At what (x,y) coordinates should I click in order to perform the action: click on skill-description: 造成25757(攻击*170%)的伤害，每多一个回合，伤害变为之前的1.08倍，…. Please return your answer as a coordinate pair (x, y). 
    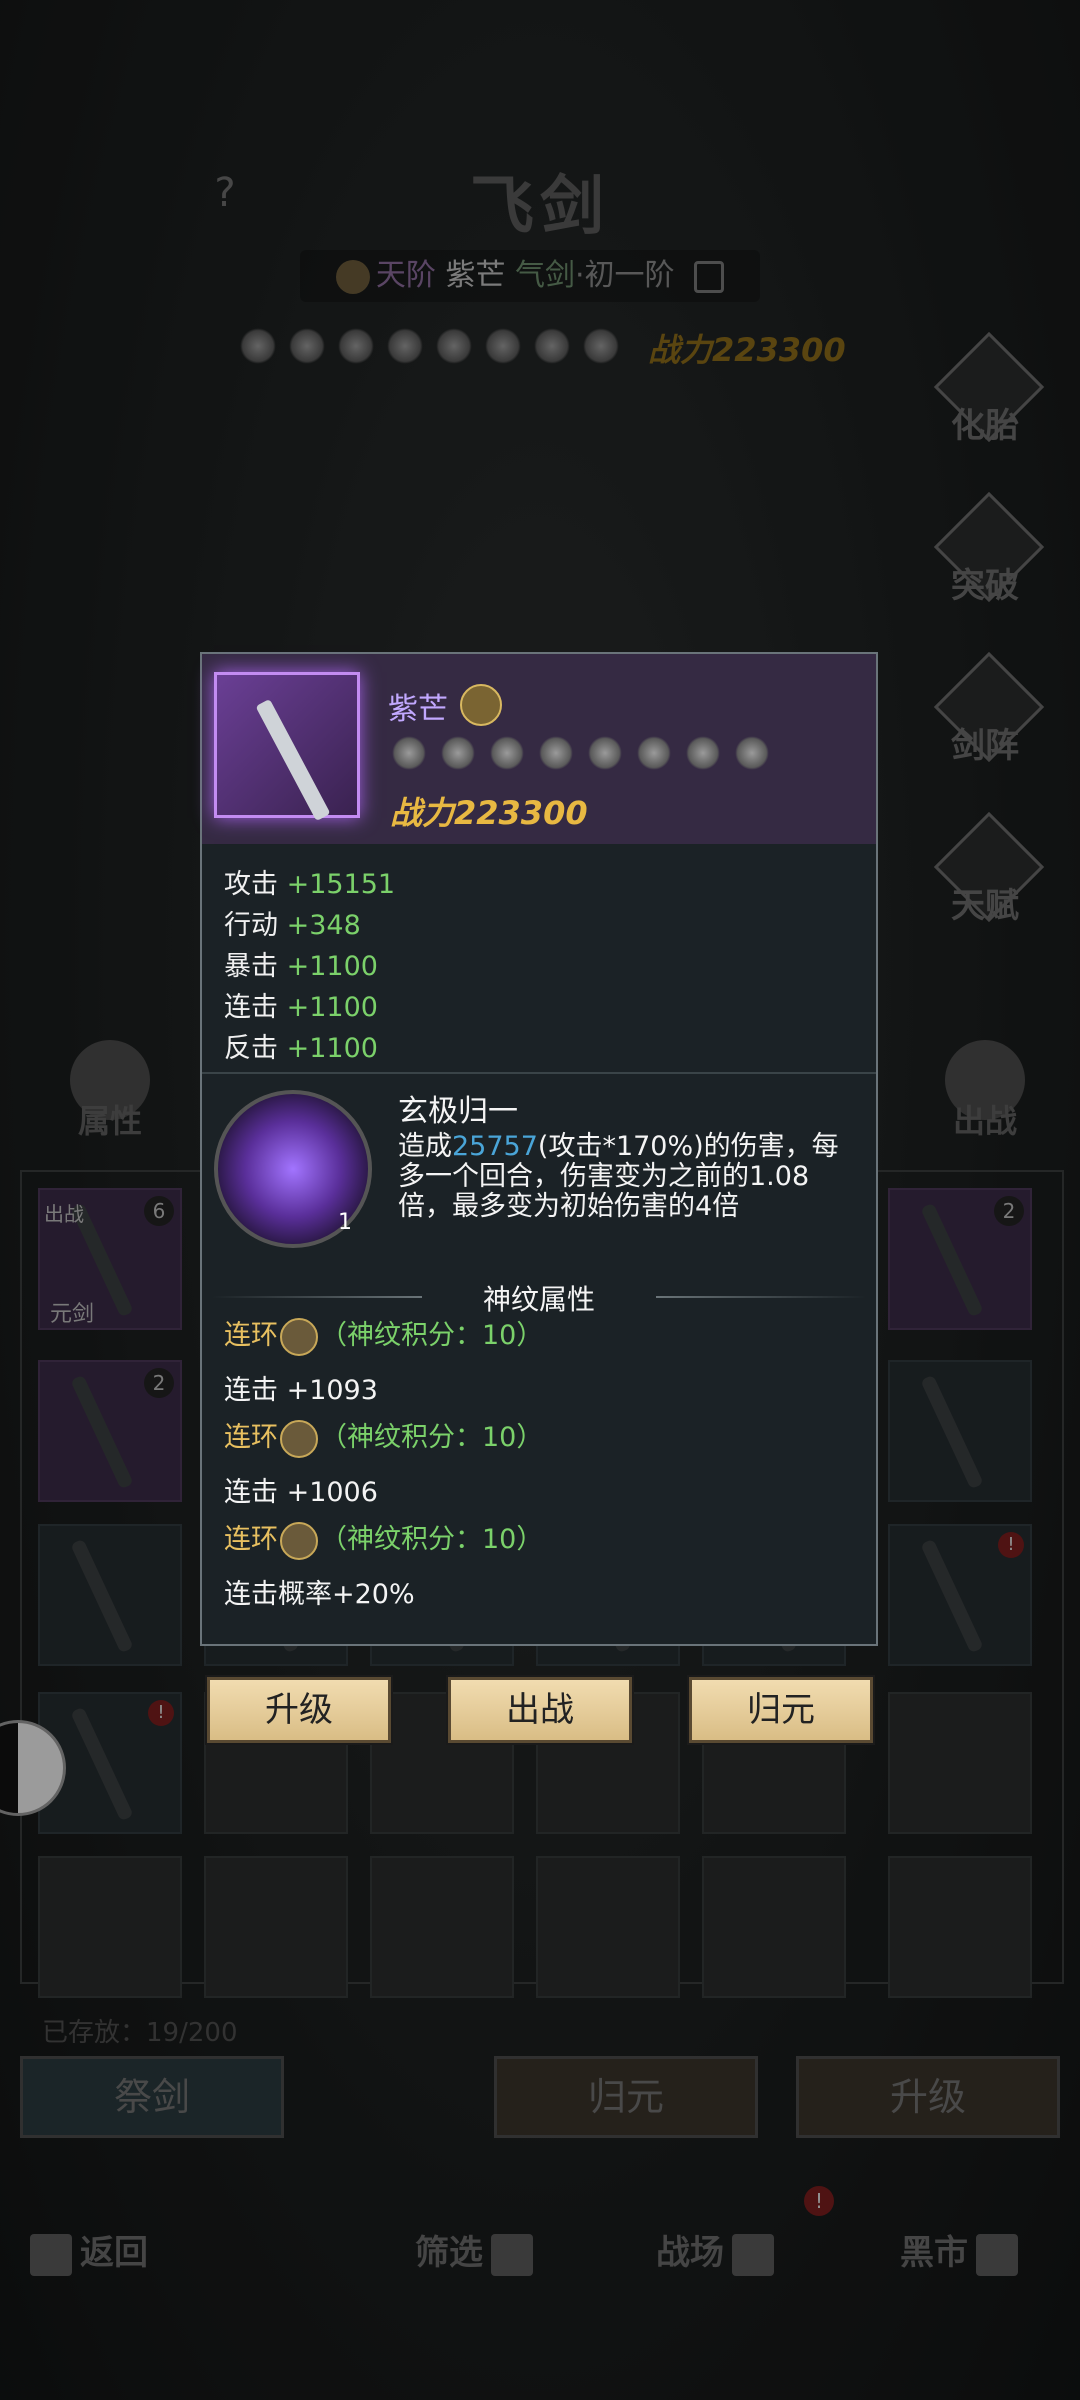
    Looking at the image, I should click on (618, 1176).